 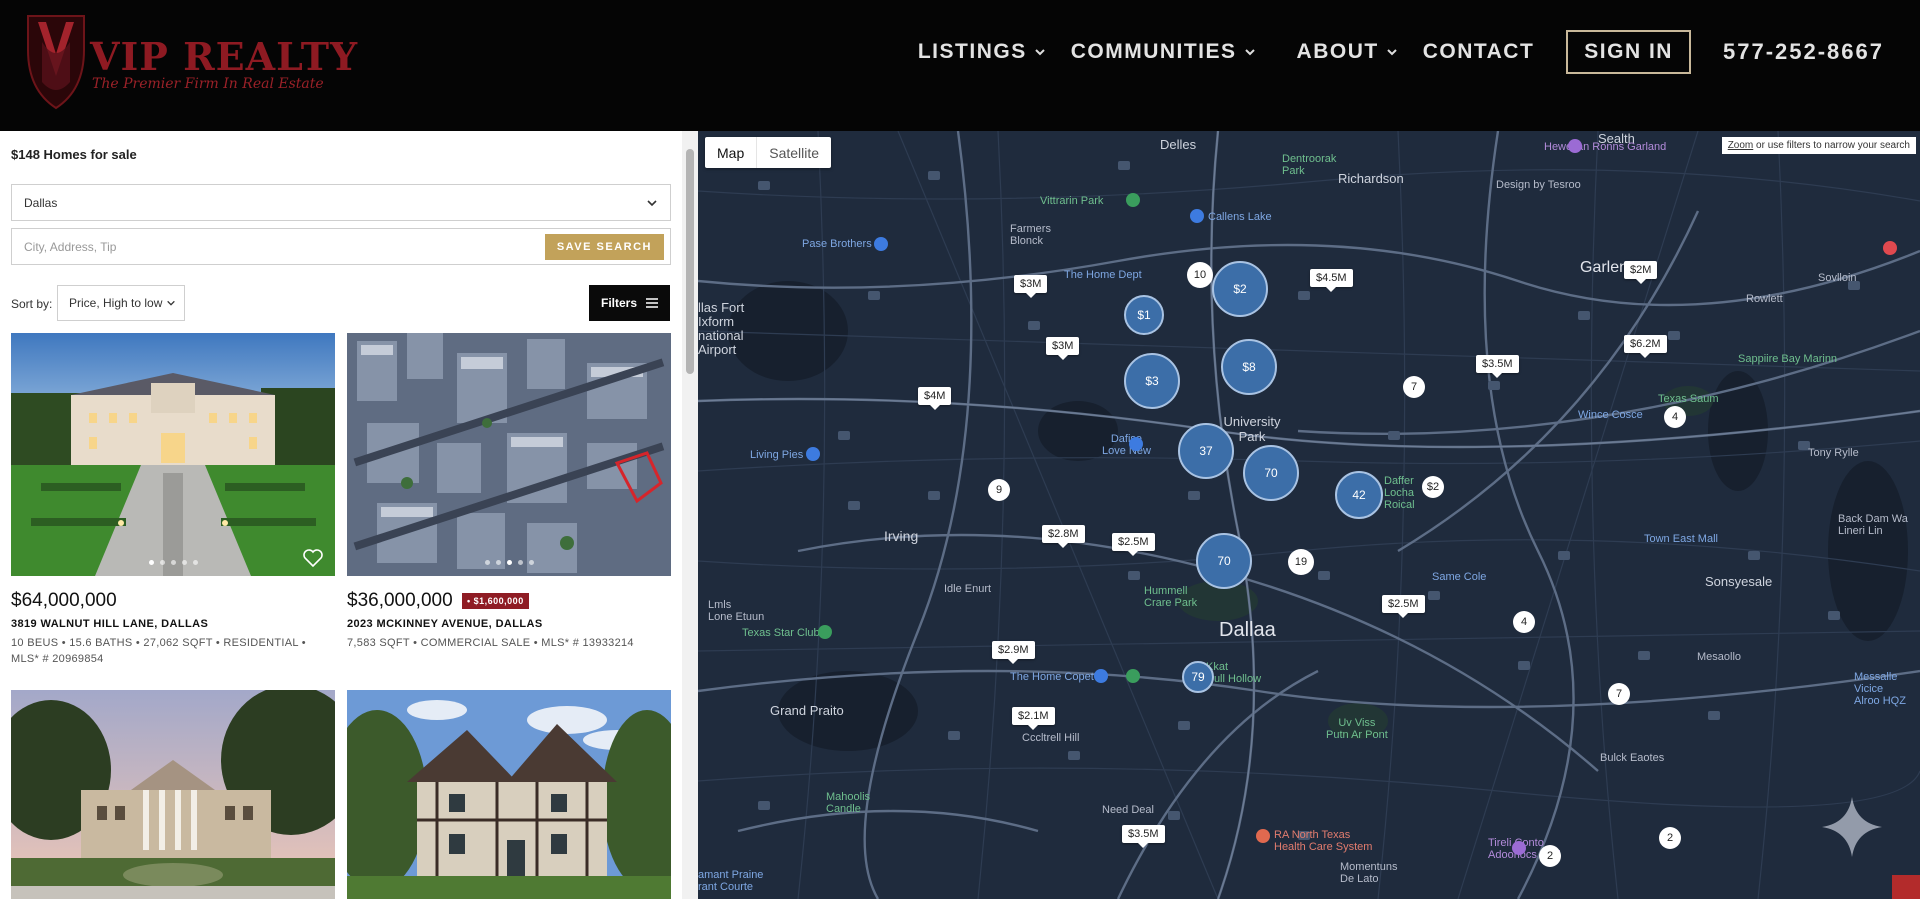 What do you see at coordinates (1681, 539) in the screenshot?
I see `poi-label: Town East Mall` at bounding box center [1681, 539].